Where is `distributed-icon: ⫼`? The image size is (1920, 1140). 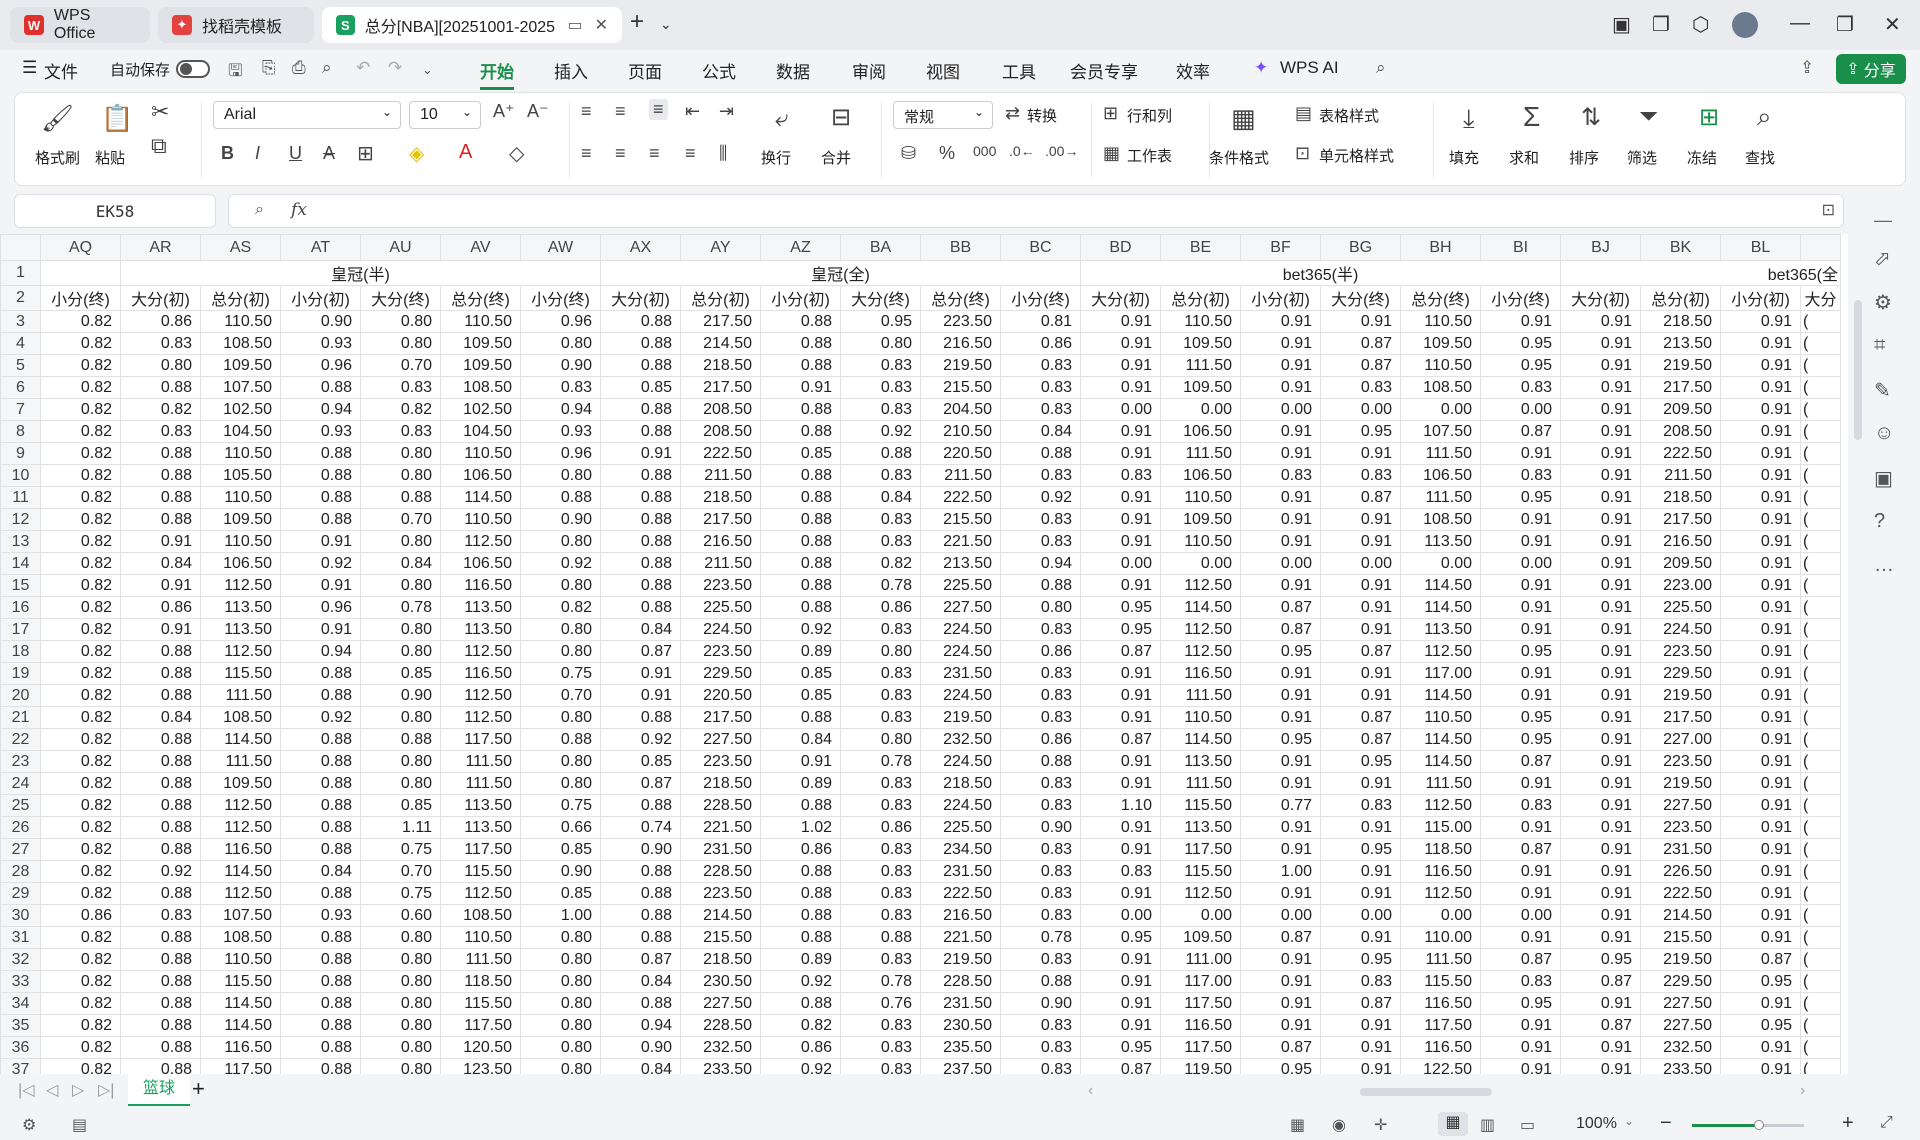
distributed-icon: ⫼ is located at coordinates (723, 153).